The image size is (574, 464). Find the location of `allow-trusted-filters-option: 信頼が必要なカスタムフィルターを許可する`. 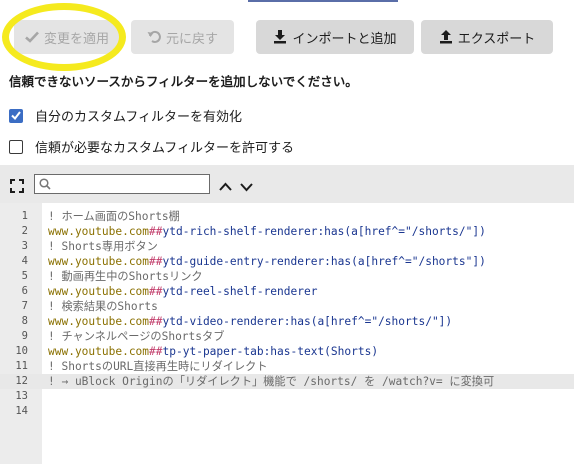

allow-trusted-filters-option: 信頼が必要なカスタムフィルターを許可する is located at coordinates (151, 146).